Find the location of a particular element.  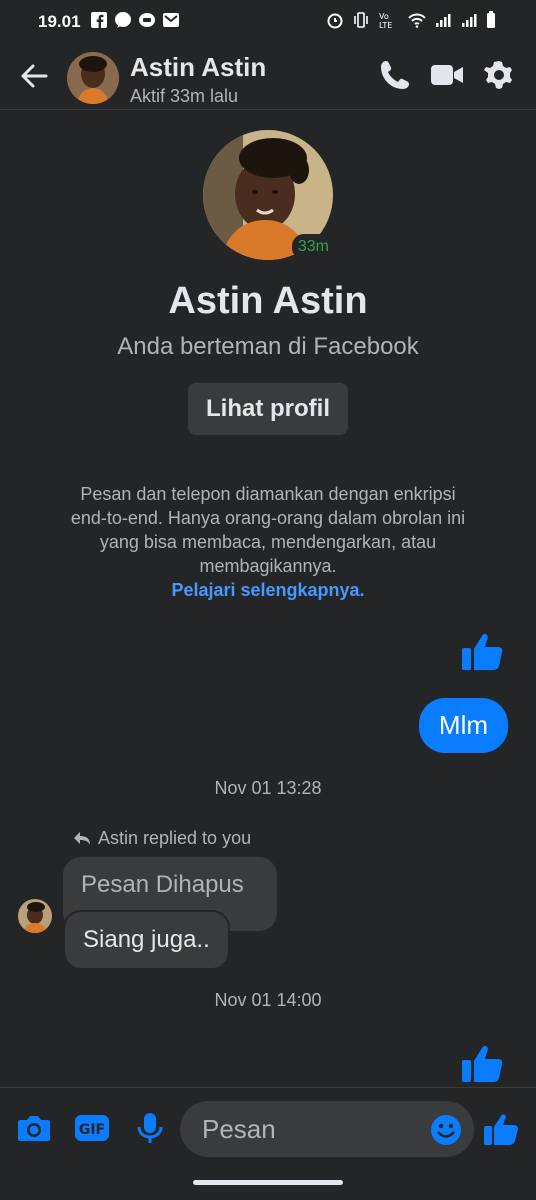

header-active-status: Aktif 33m lalu is located at coordinates (184, 96).